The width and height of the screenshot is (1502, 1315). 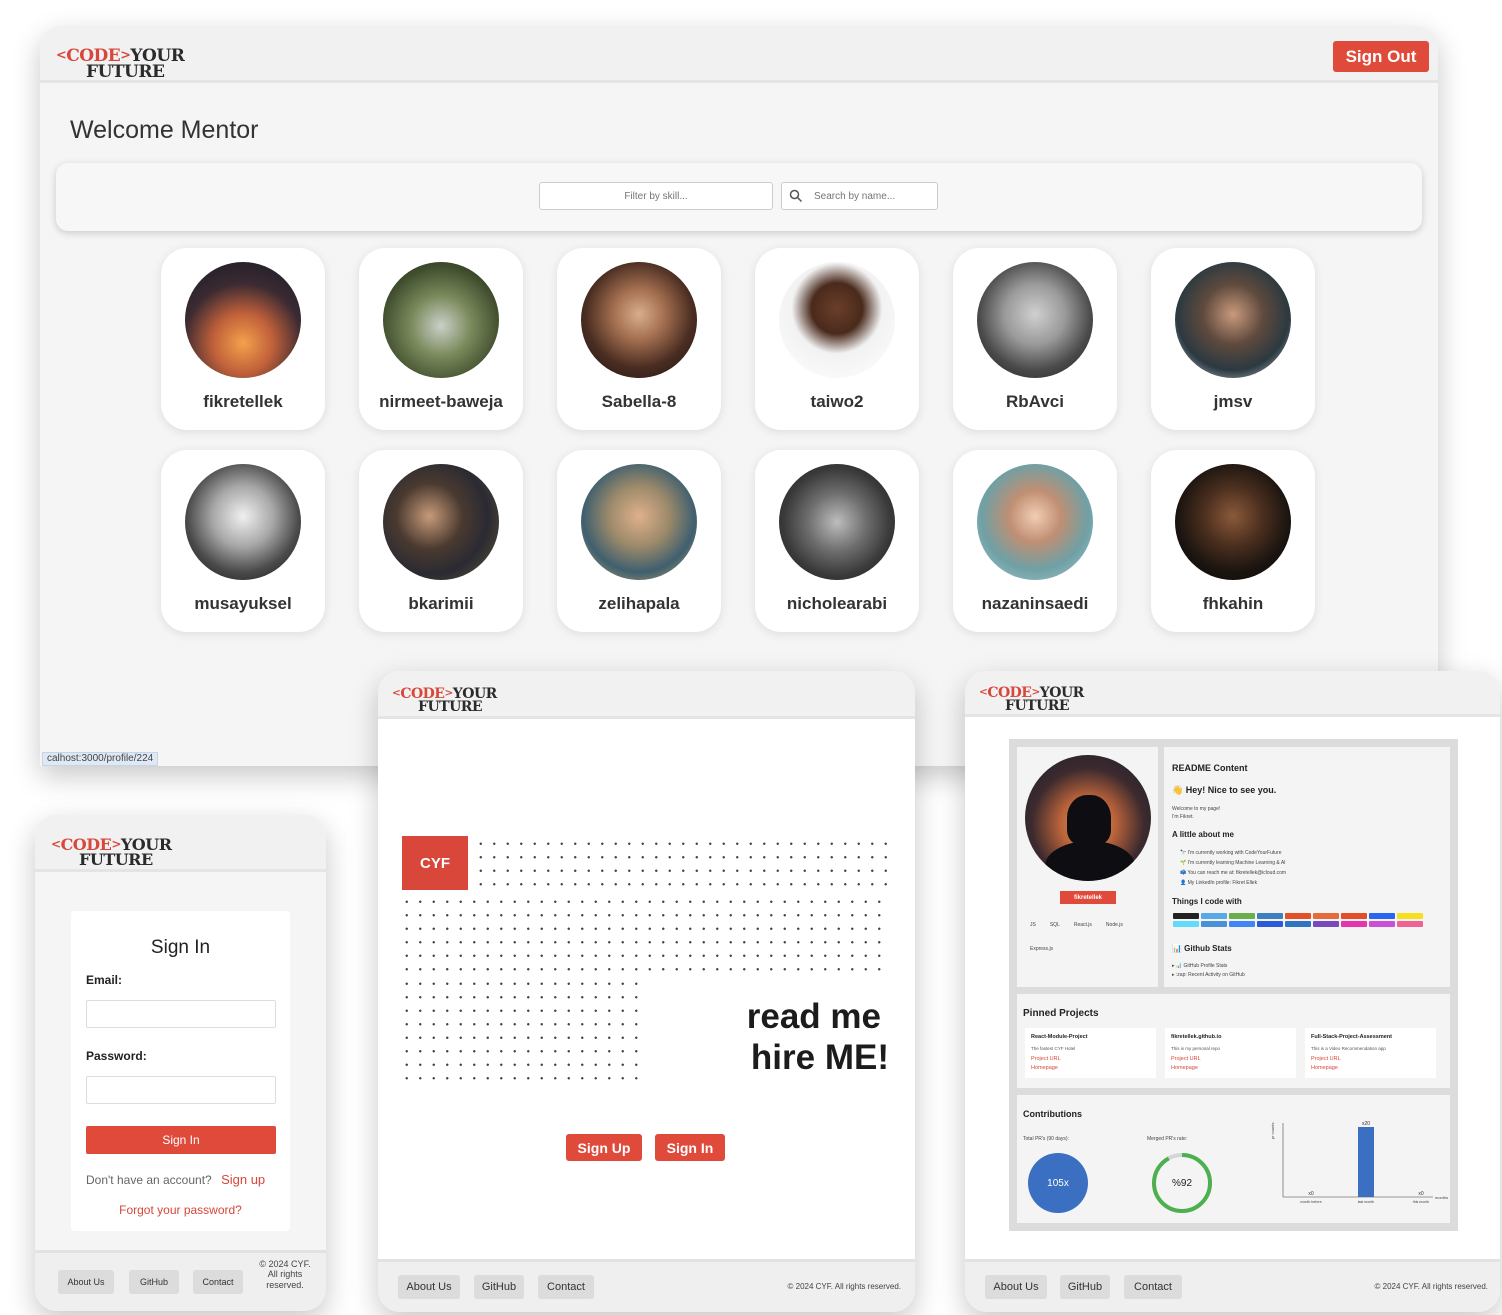 I want to click on skill-tag: JS, so click(x=1033, y=925).